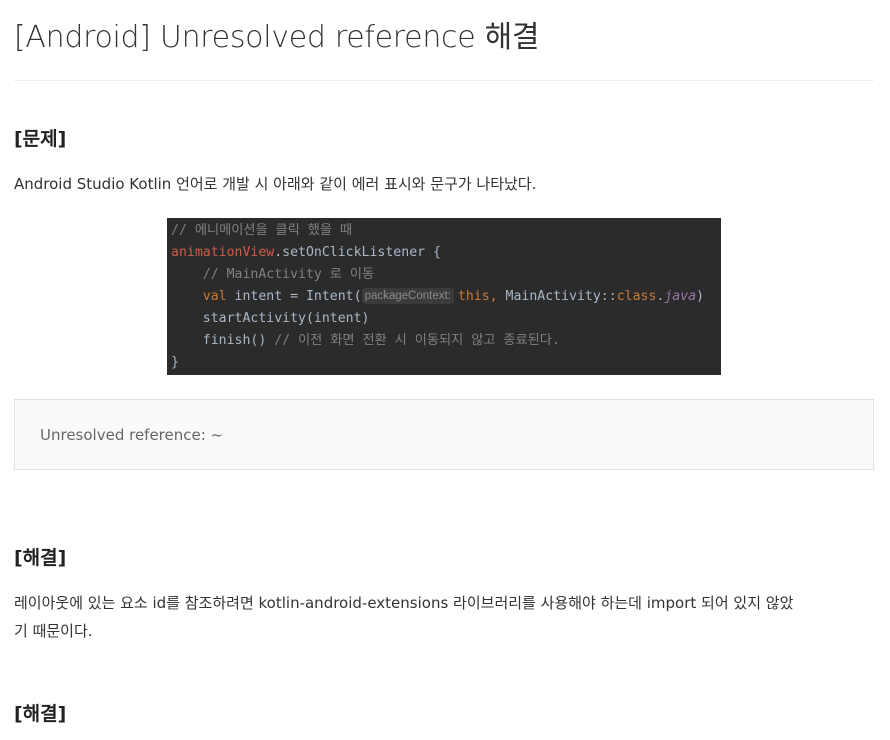 The height and width of the screenshot is (740, 890). What do you see at coordinates (288, 274) in the screenshot?
I see `code-comment: // MainActivity 로 이동` at bounding box center [288, 274].